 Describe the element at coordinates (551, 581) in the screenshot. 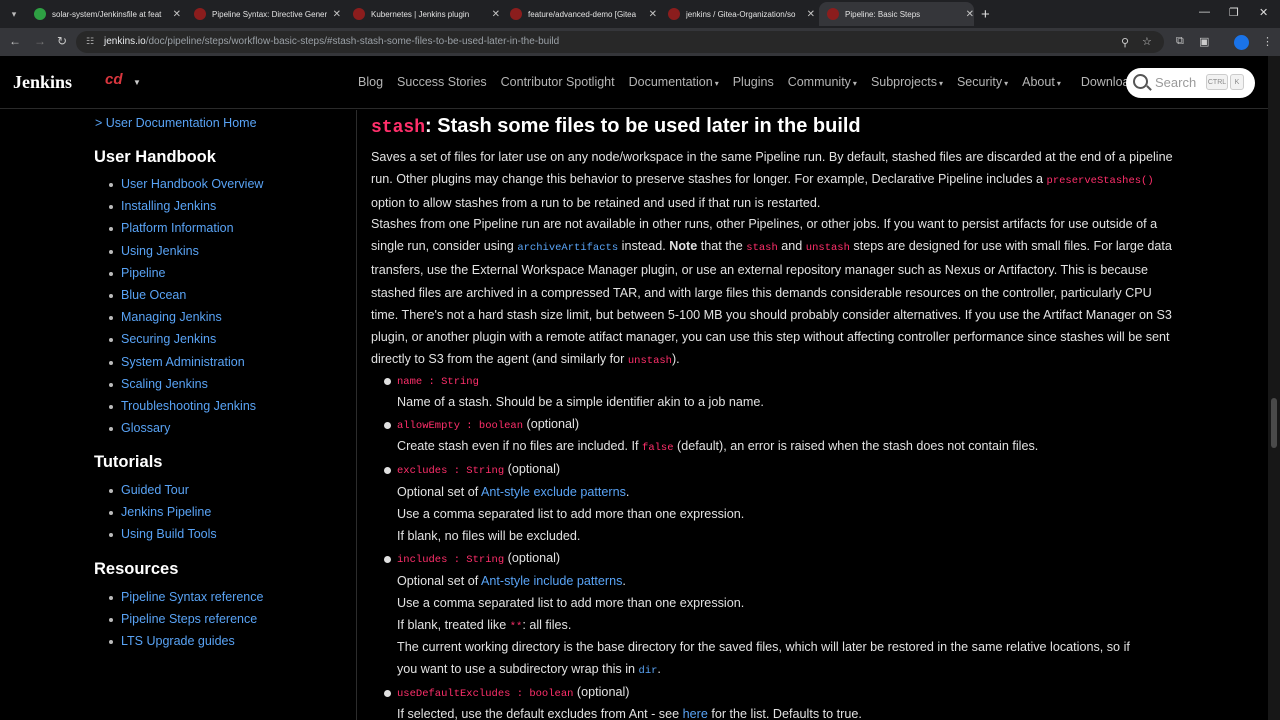

I see `include-patterns-link: Ant-style include patterns` at that location.